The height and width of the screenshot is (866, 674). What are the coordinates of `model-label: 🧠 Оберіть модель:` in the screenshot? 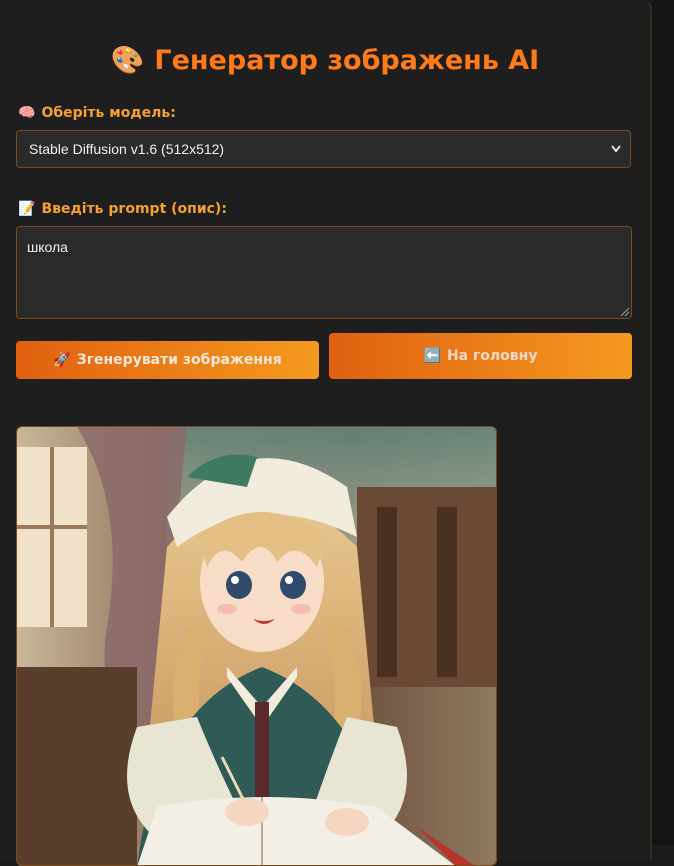 It's located at (97, 113).